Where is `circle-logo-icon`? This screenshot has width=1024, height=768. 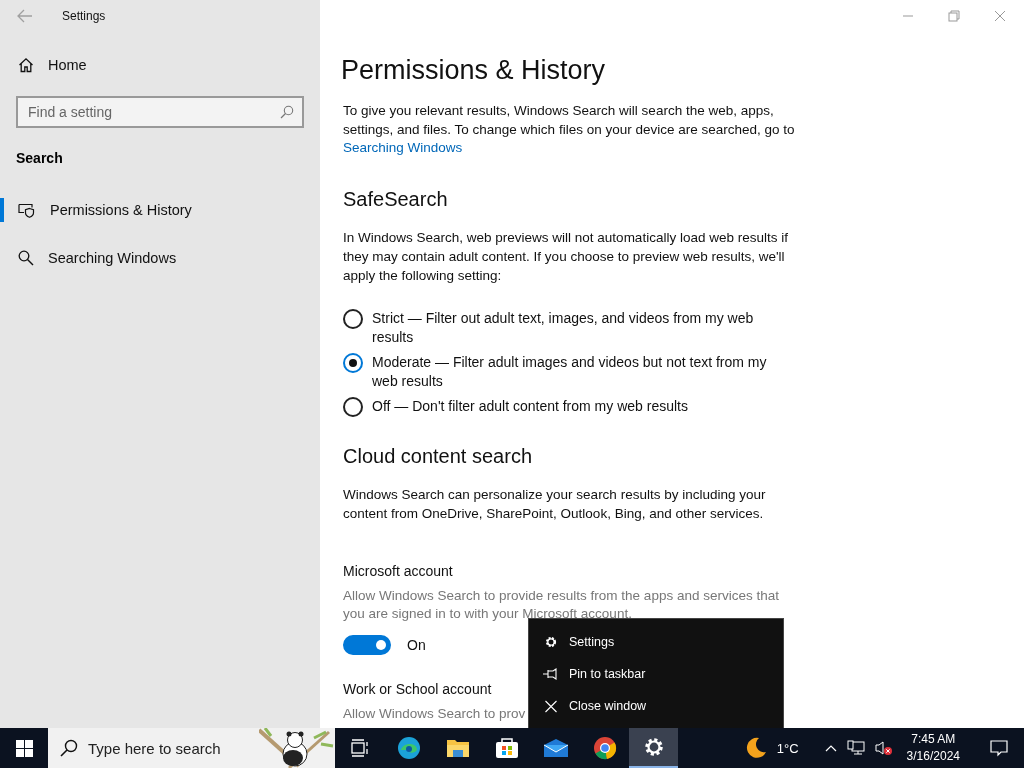 circle-logo-icon is located at coordinates (604, 748).